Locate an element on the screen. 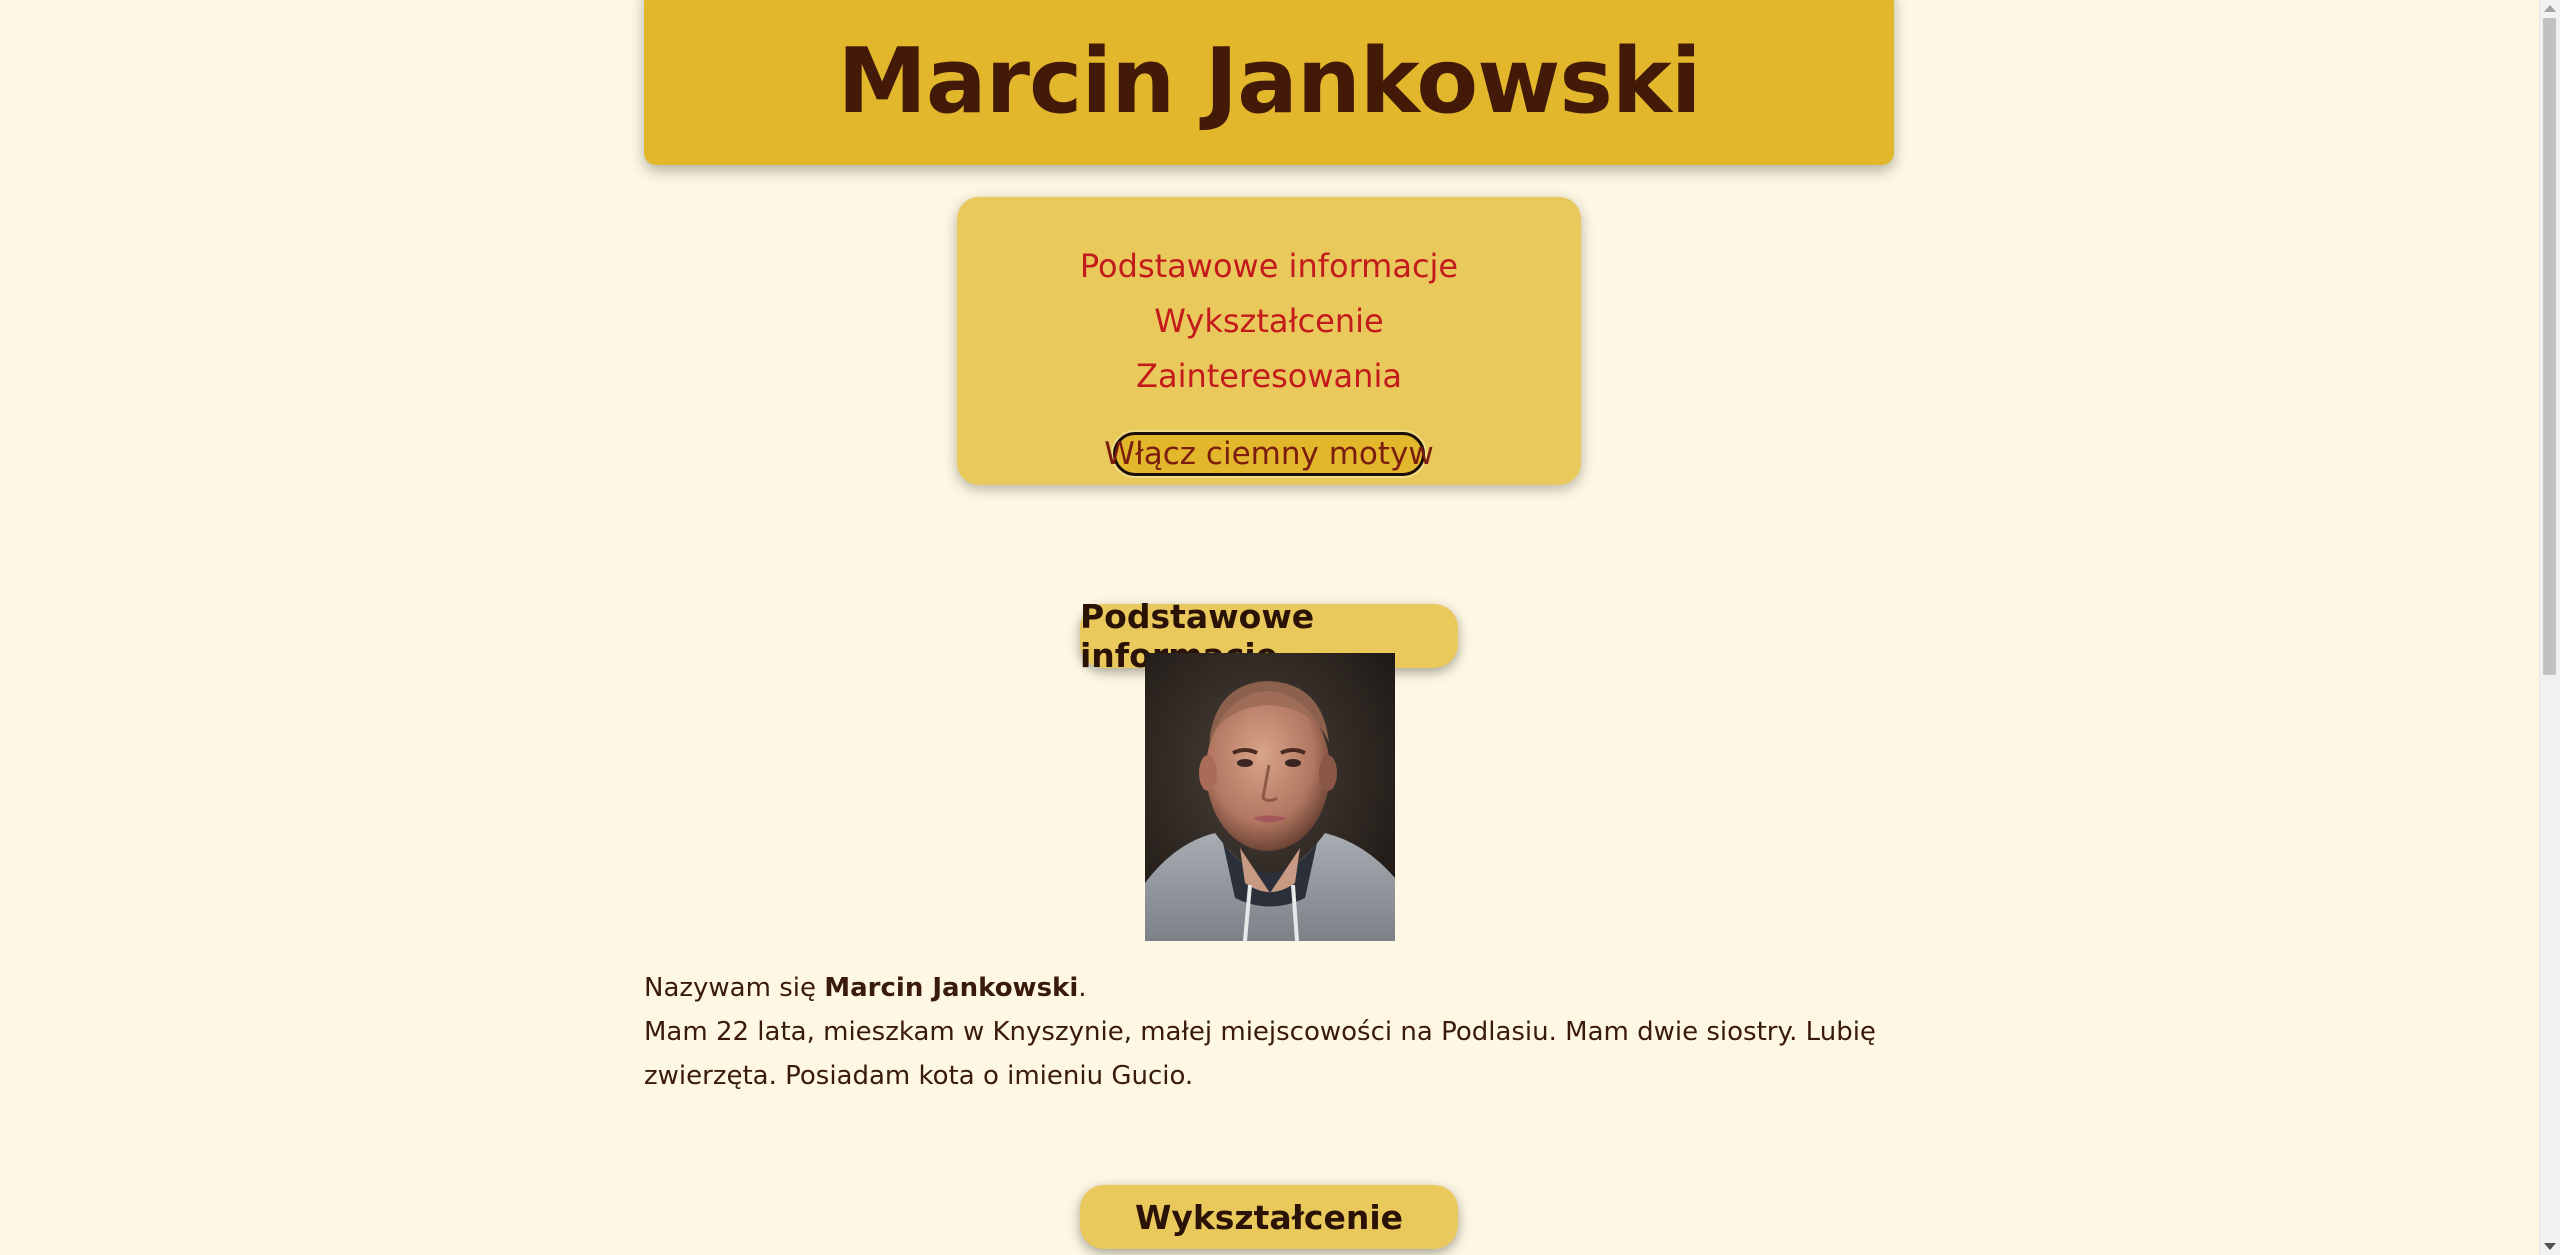 The width and height of the screenshot is (2560, 1255). intro-suffix: . is located at coordinates (1082, 988).